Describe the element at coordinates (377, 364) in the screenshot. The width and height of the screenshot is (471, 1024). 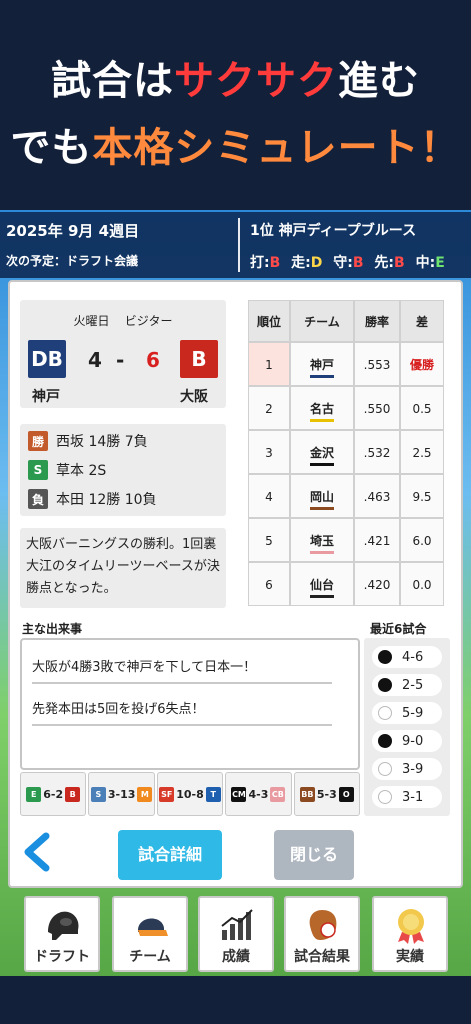
I see `pct-cell: .553` at that location.